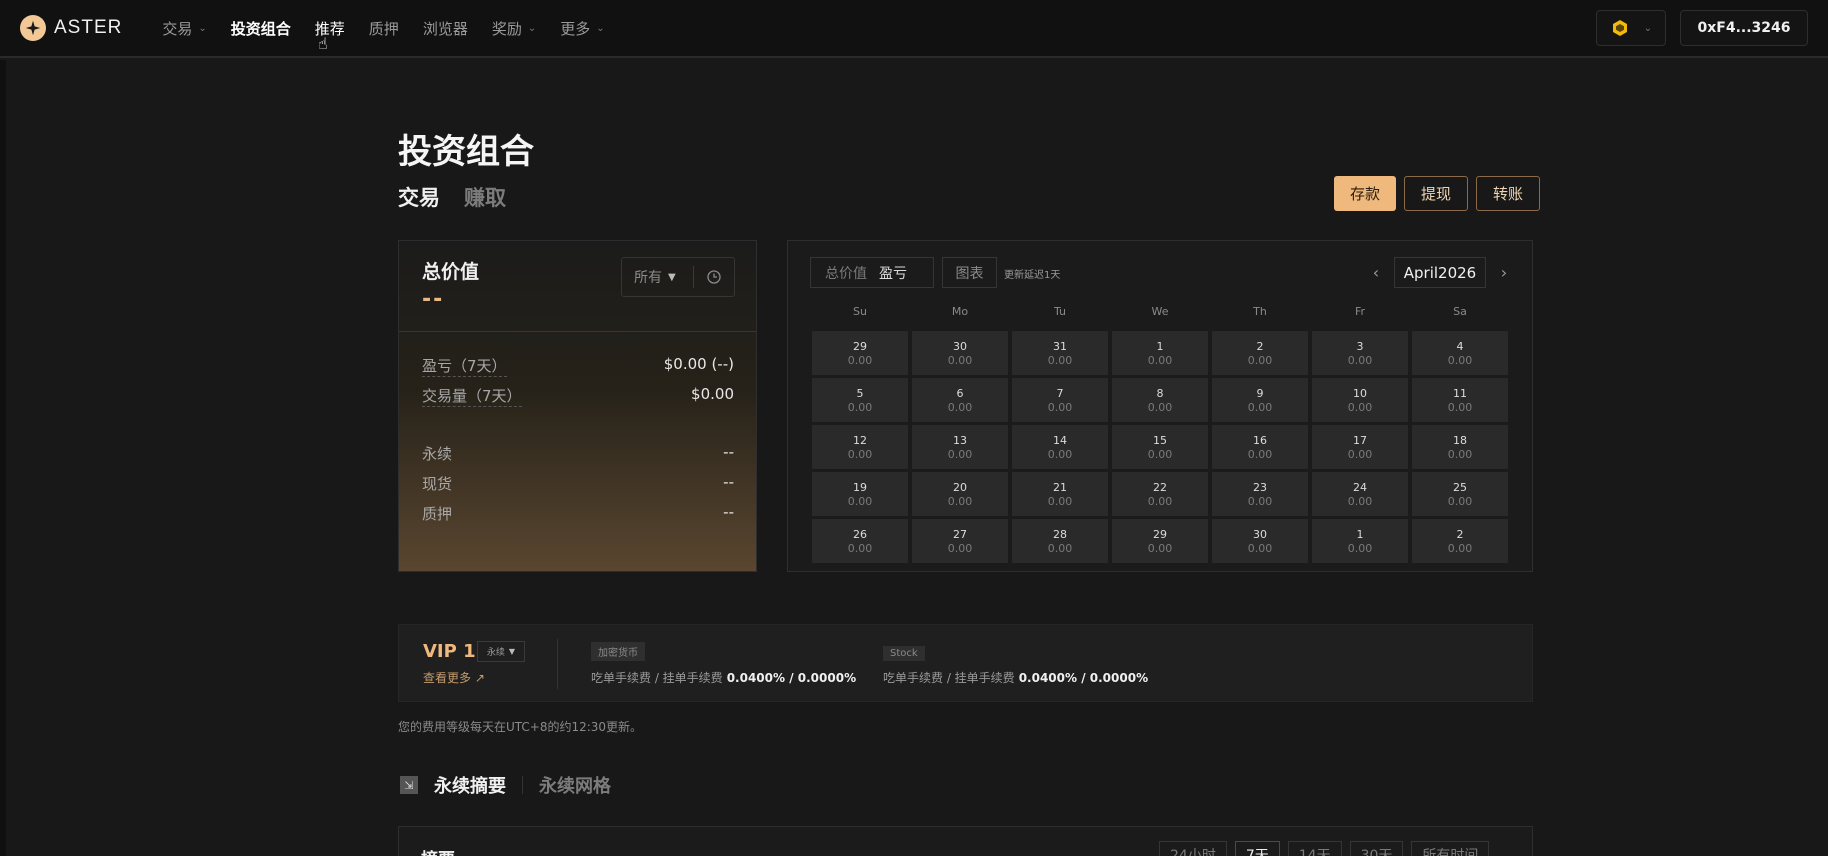 This screenshot has width=1828, height=856. Describe the element at coordinates (1440, 272) in the screenshot. I see `current-month: April2026` at that location.